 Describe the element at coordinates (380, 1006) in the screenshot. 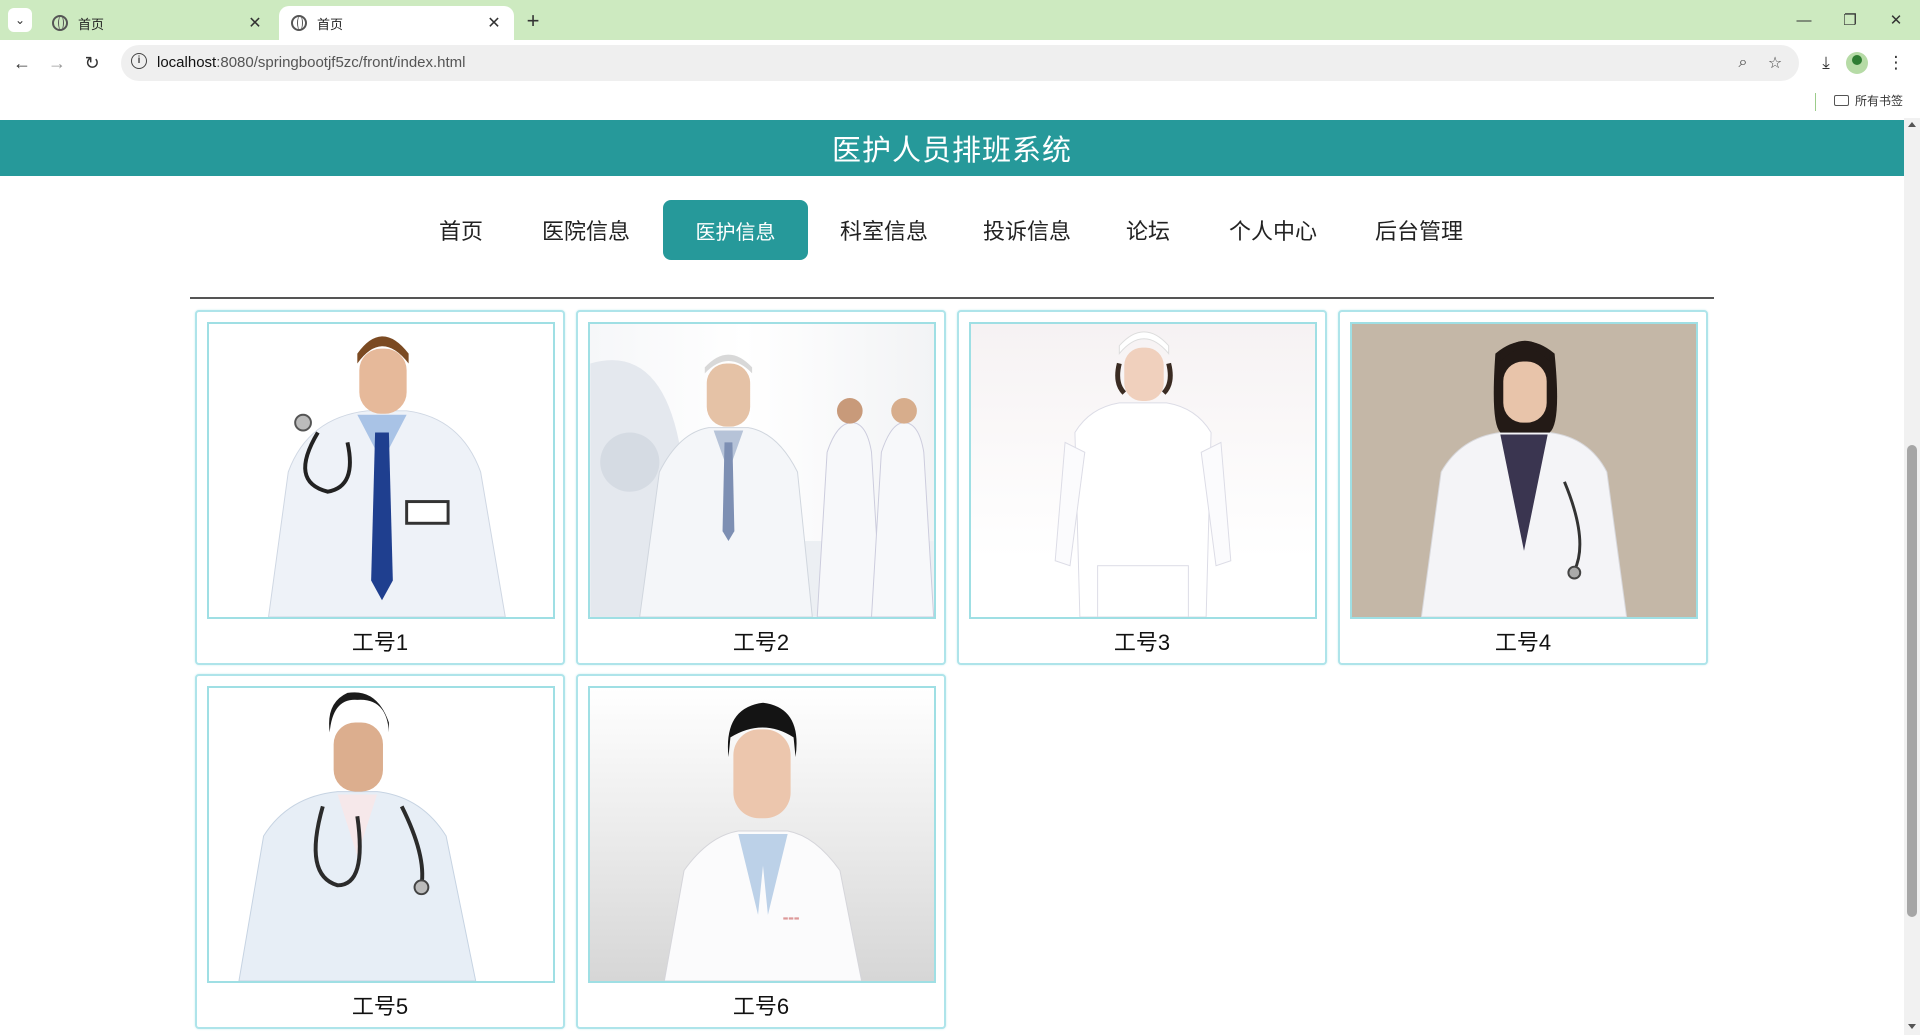

I see `staff-caption: 工号5` at that location.